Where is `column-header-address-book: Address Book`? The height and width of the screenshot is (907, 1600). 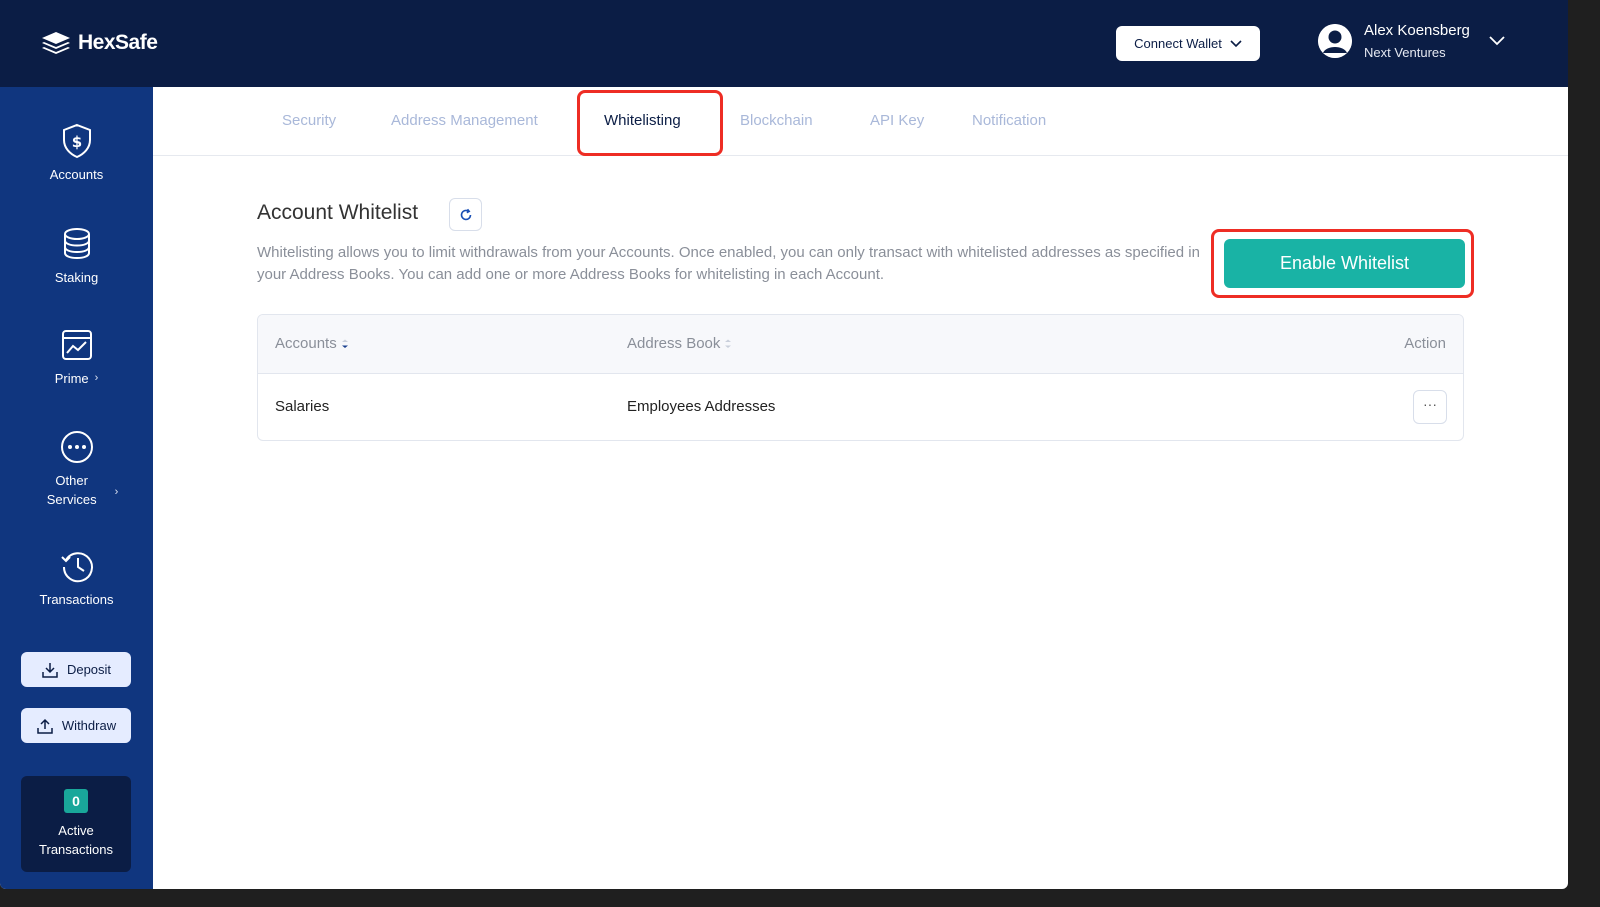
column-header-address-book: Address Book is located at coordinates (679, 343).